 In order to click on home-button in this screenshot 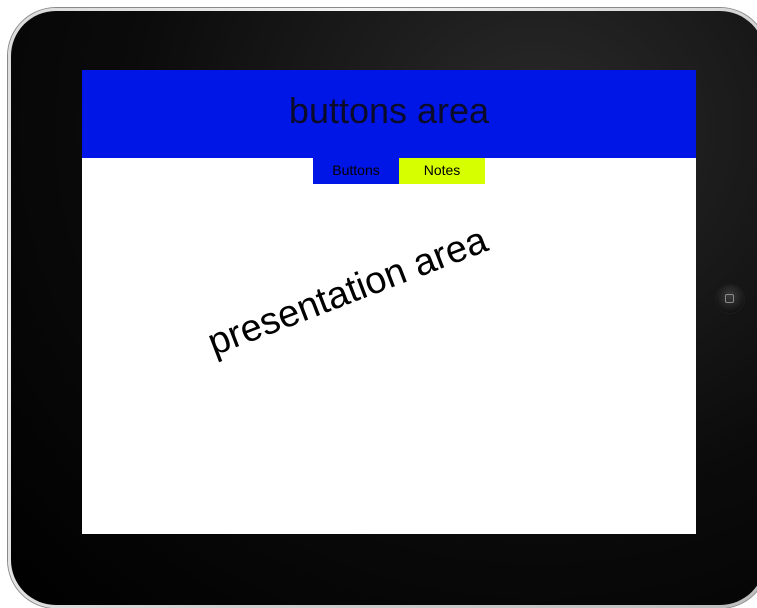, I will do `click(730, 299)`.